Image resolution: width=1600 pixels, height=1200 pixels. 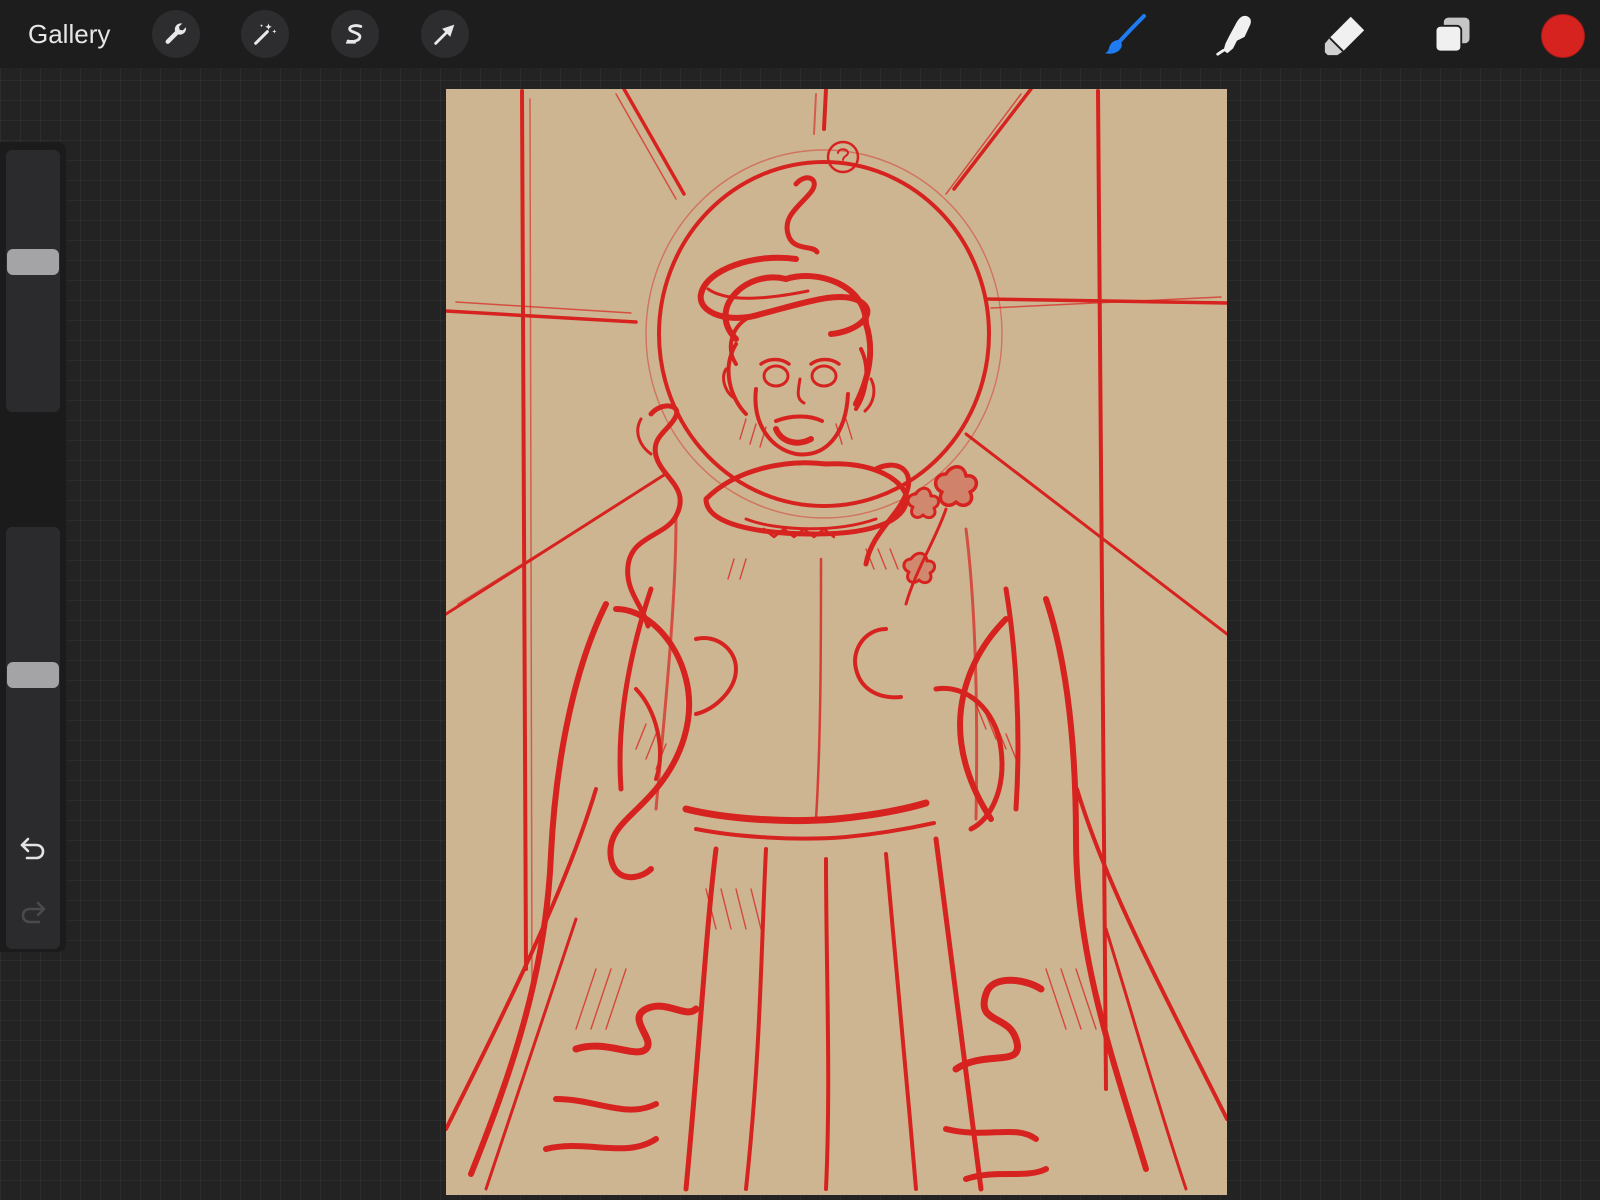 I want to click on top-toolbar: Gallery, so click(x=800, y=34).